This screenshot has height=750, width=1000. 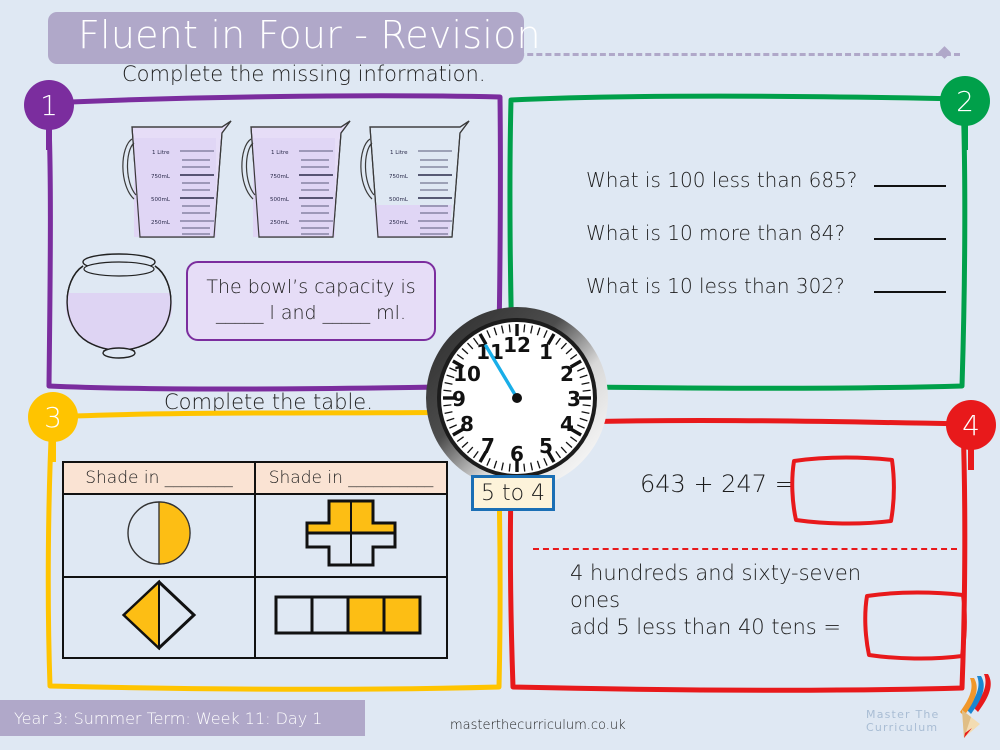 What do you see at coordinates (467, 374) in the screenshot?
I see `clock-numeral-10: 10` at bounding box center [467, 374].